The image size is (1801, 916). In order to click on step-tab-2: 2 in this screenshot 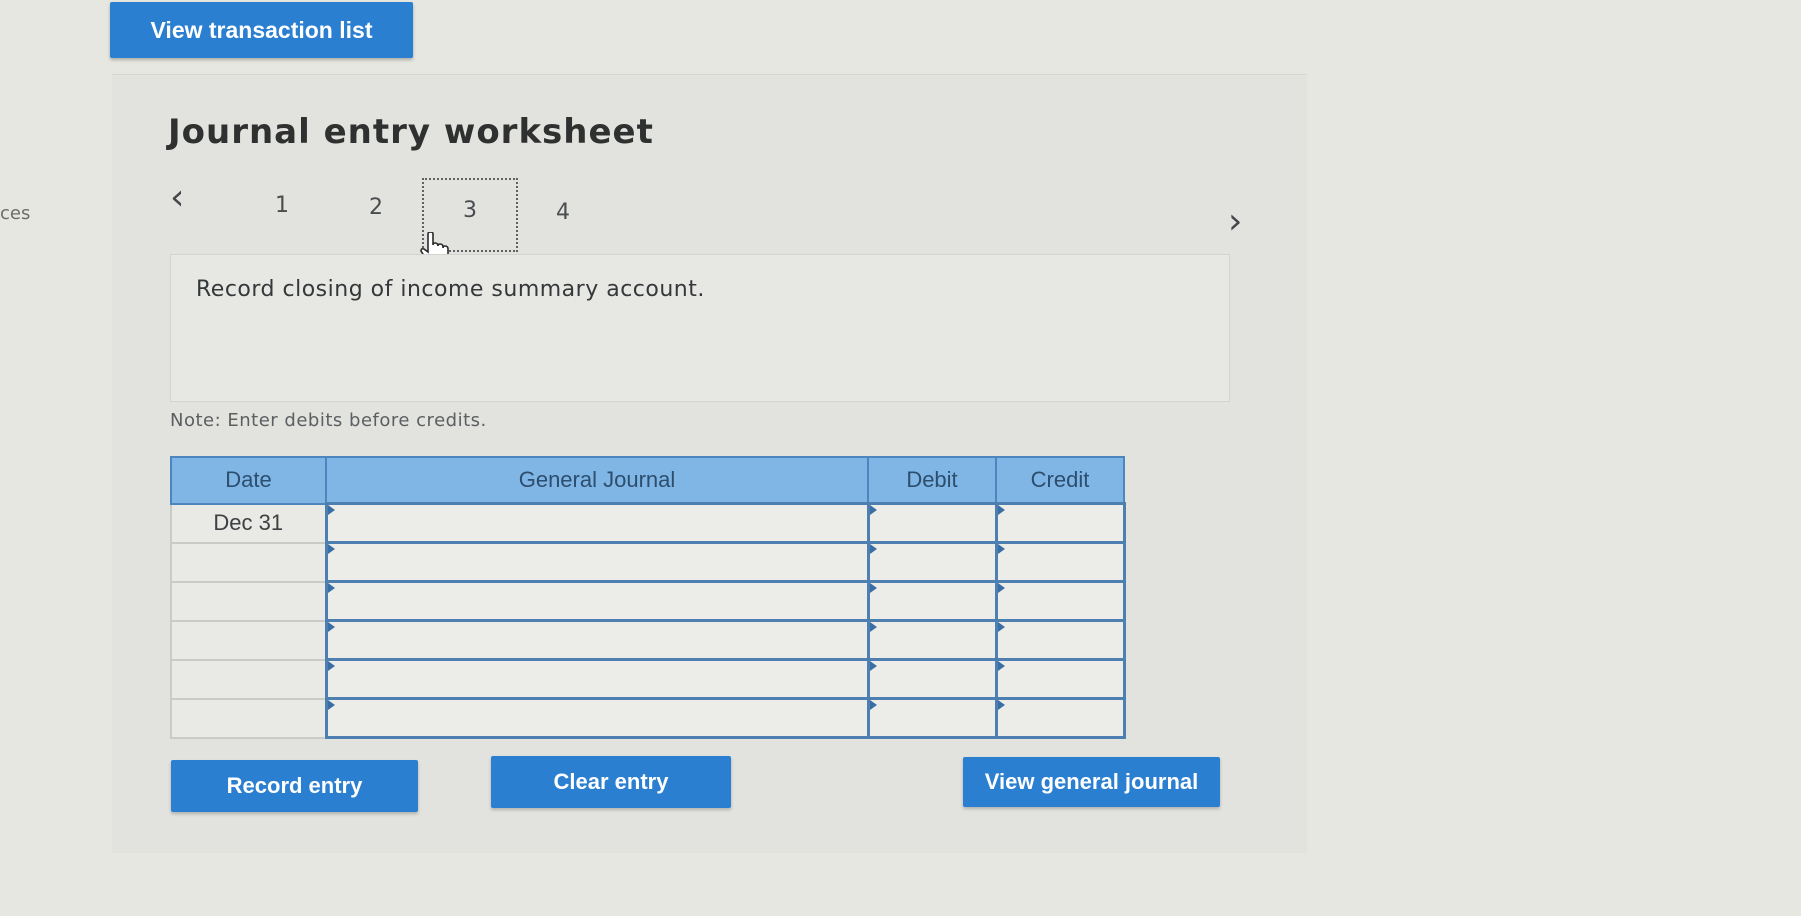, I will do `click(376, 207)`.